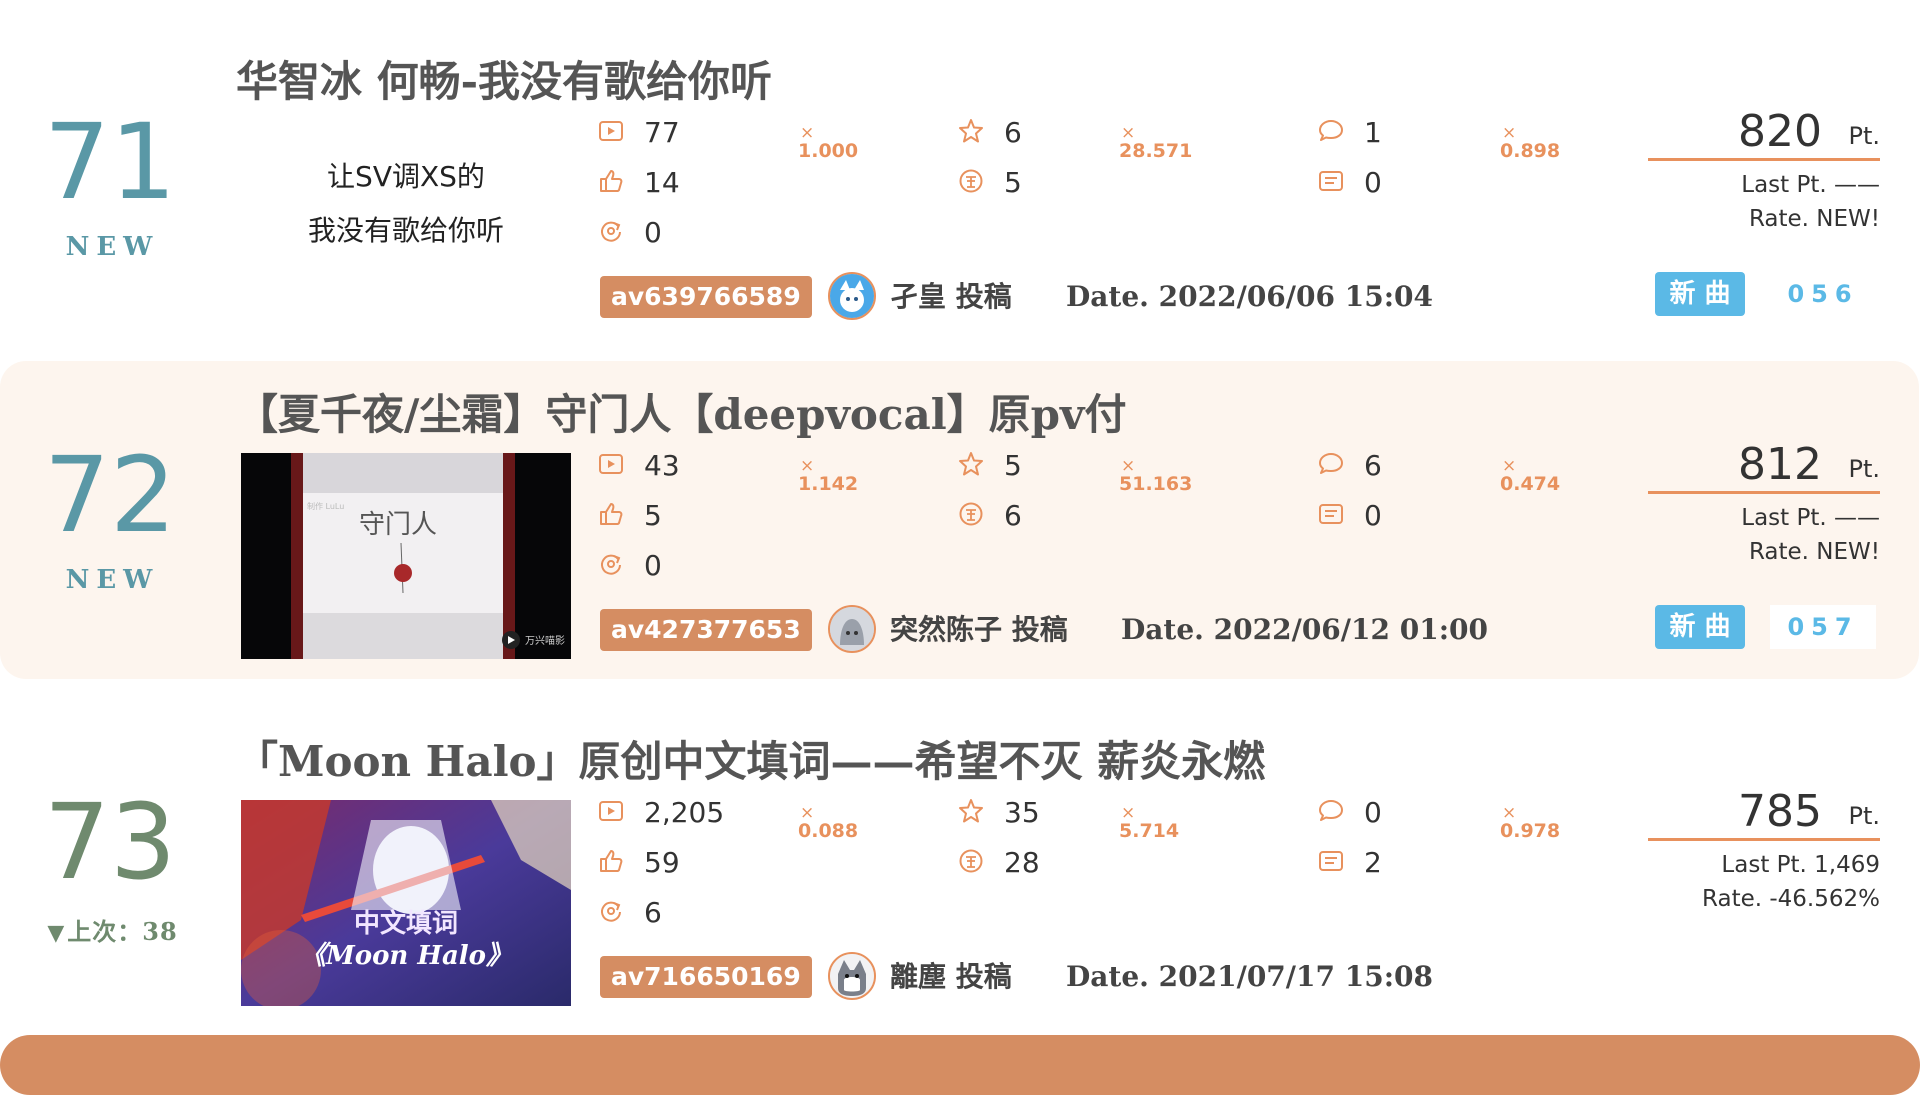  Describe the element at coordinates (1013, 515) in the screenshot. I see `coins-count: 6` at that location.